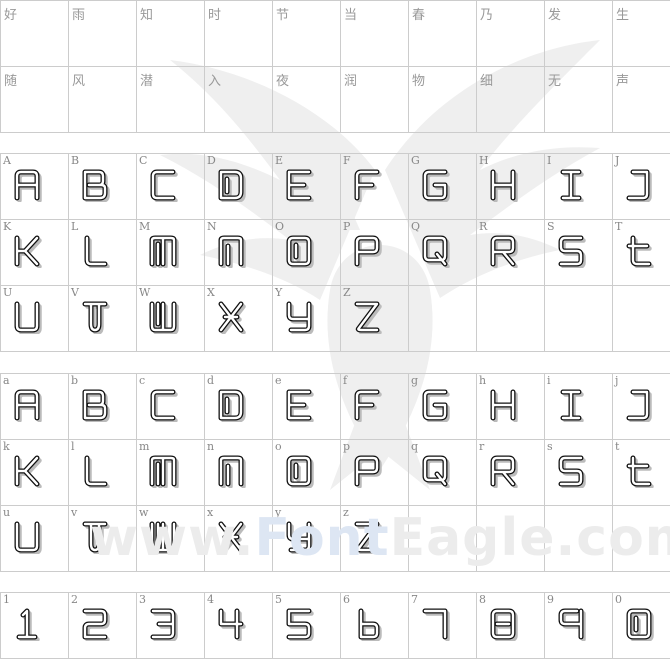 The height and width of the screenshot is (660, 670). Describe the element at coordinates (347, 292) in the screenshot. I see `glyph-label: Z` at that location.